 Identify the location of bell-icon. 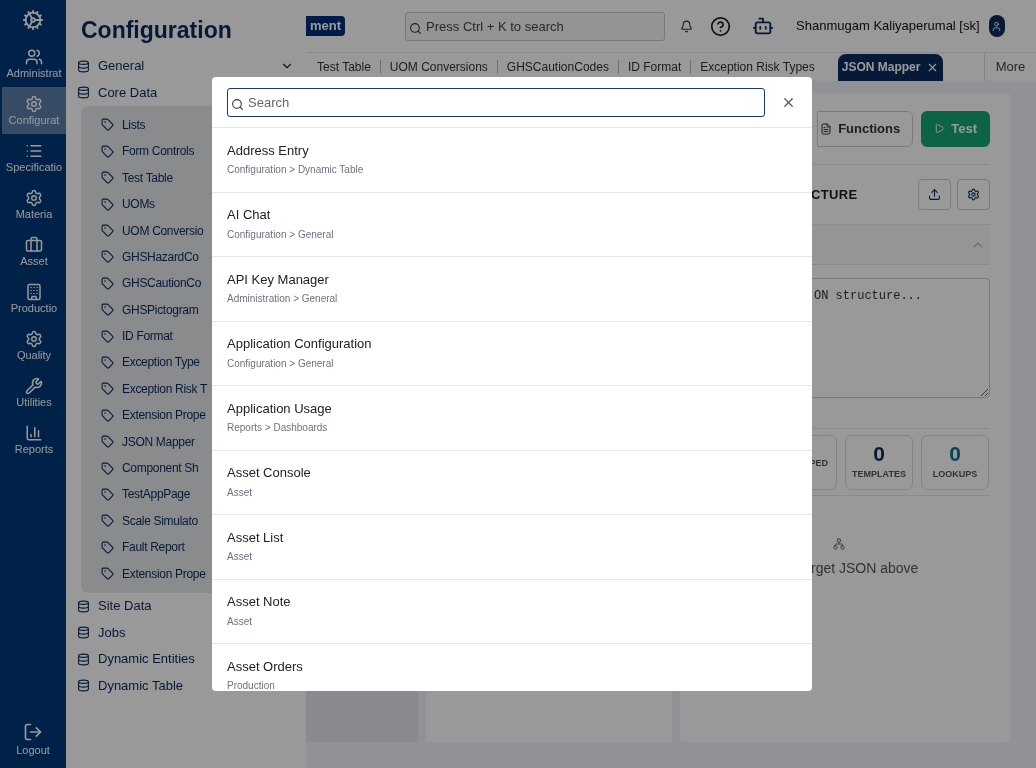
(687, 26).